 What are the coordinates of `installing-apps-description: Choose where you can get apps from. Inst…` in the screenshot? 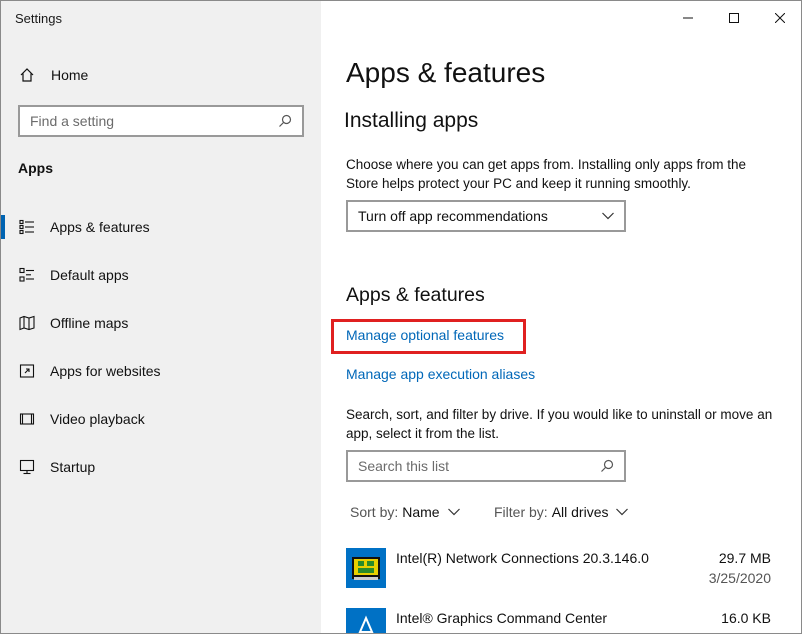 It's located at (546, 174).